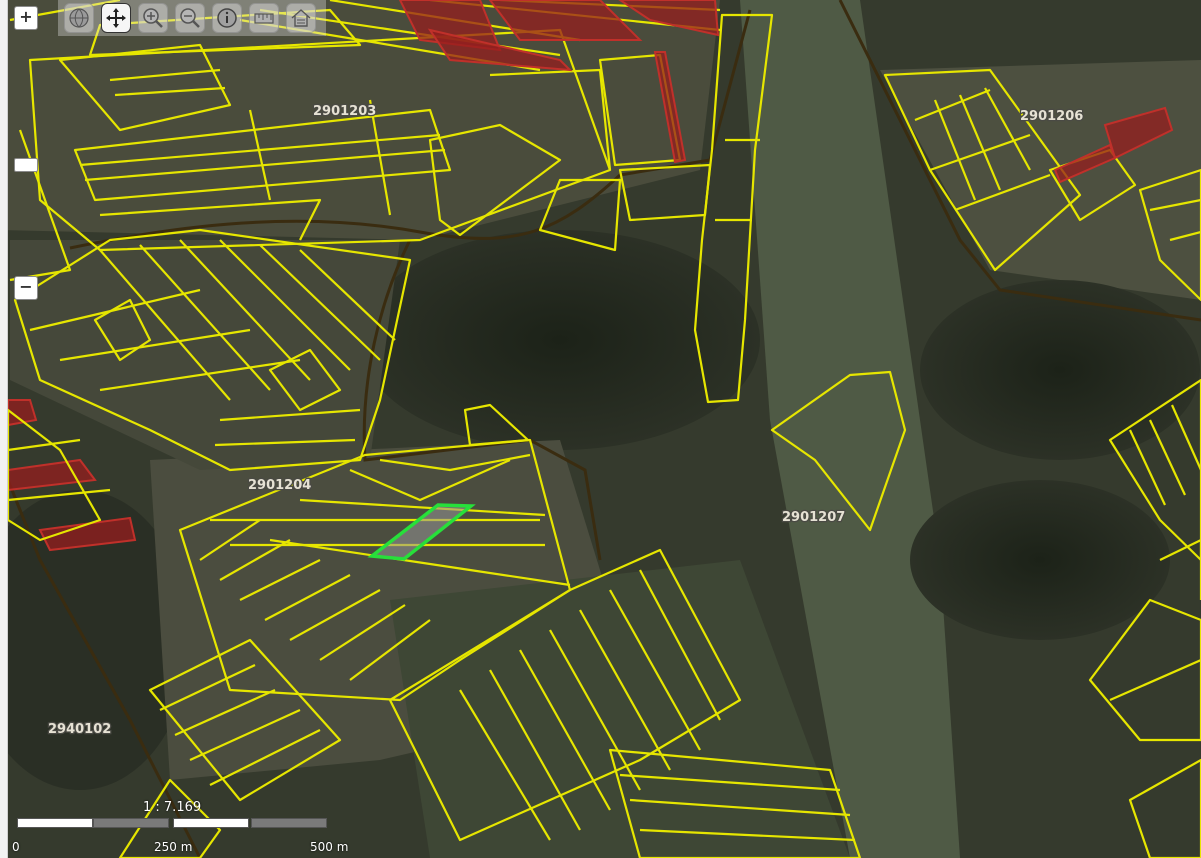 The height and width of the screenshot is (858, 1201). What do you see at coordinates (79, 729) in the screenshot?
I see `parcel-label: 2940102` at bounding box center [79, 729].